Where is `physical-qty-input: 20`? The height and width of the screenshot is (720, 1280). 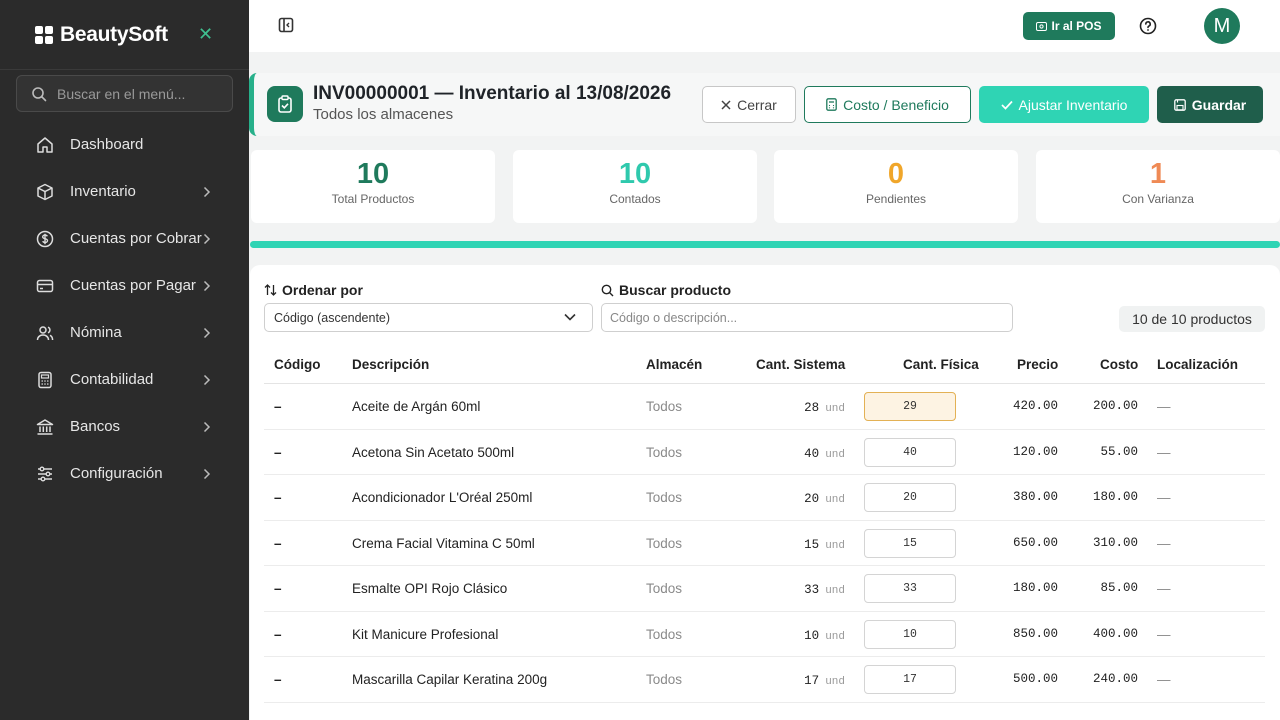
physical-qty-input: 20 is located at coordinates (910, 497).